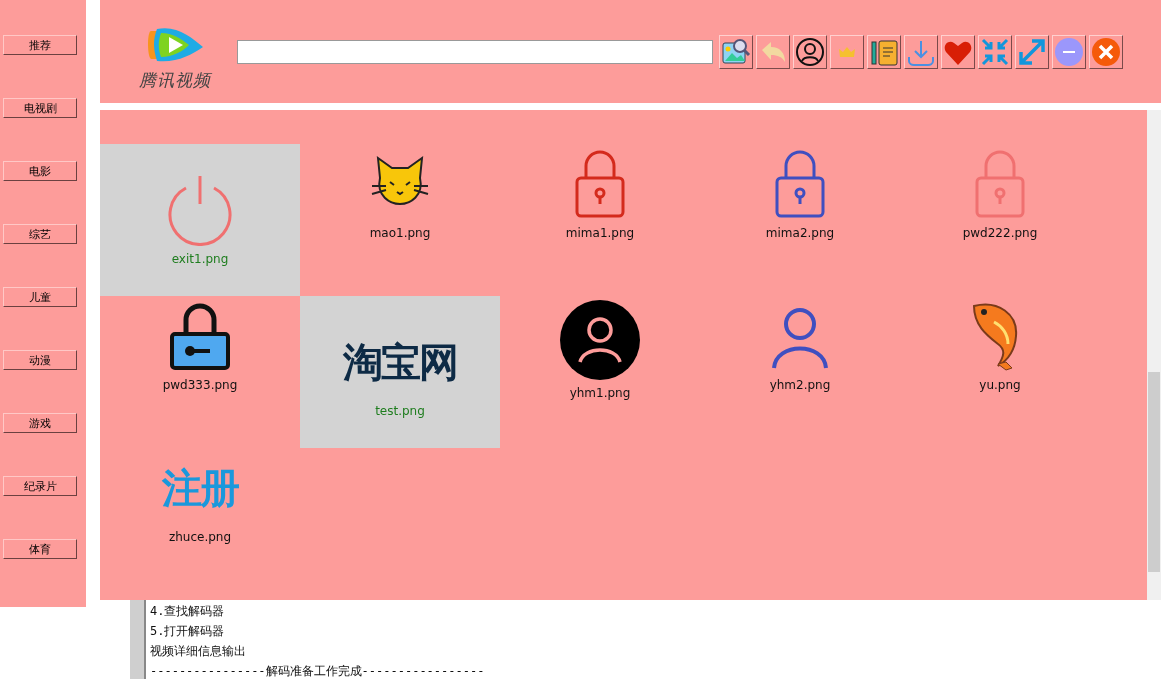  I want to click on crown-button, so click(847, 51).